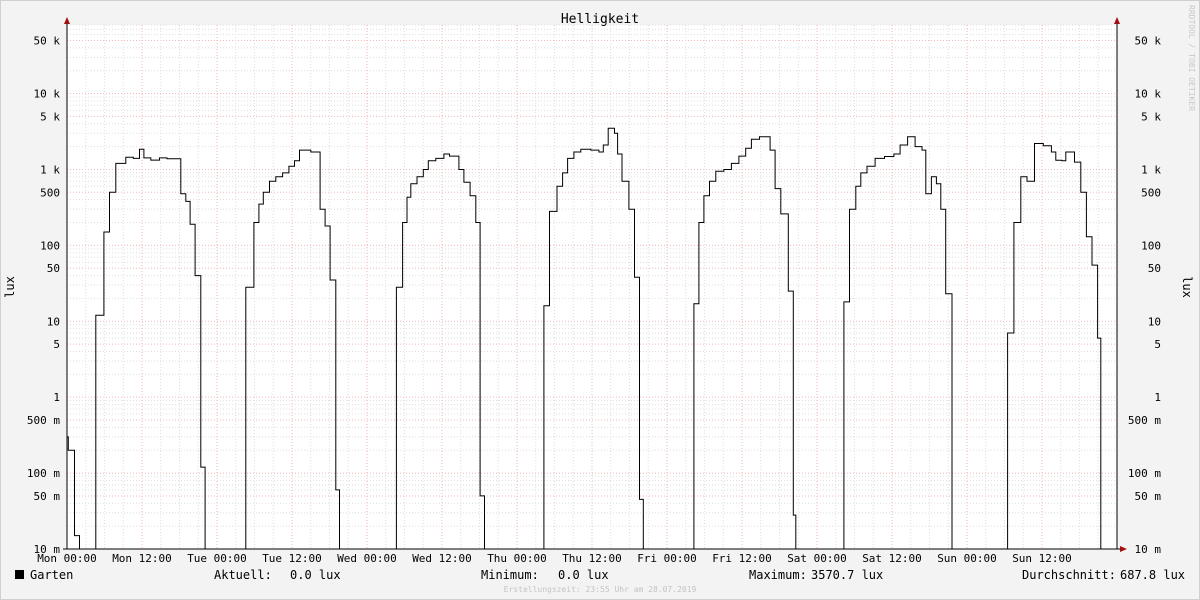  Describe the element at coordinates (510, 575) in the screenshot. I see `legend-minimum-label: Minimum:` at that location.